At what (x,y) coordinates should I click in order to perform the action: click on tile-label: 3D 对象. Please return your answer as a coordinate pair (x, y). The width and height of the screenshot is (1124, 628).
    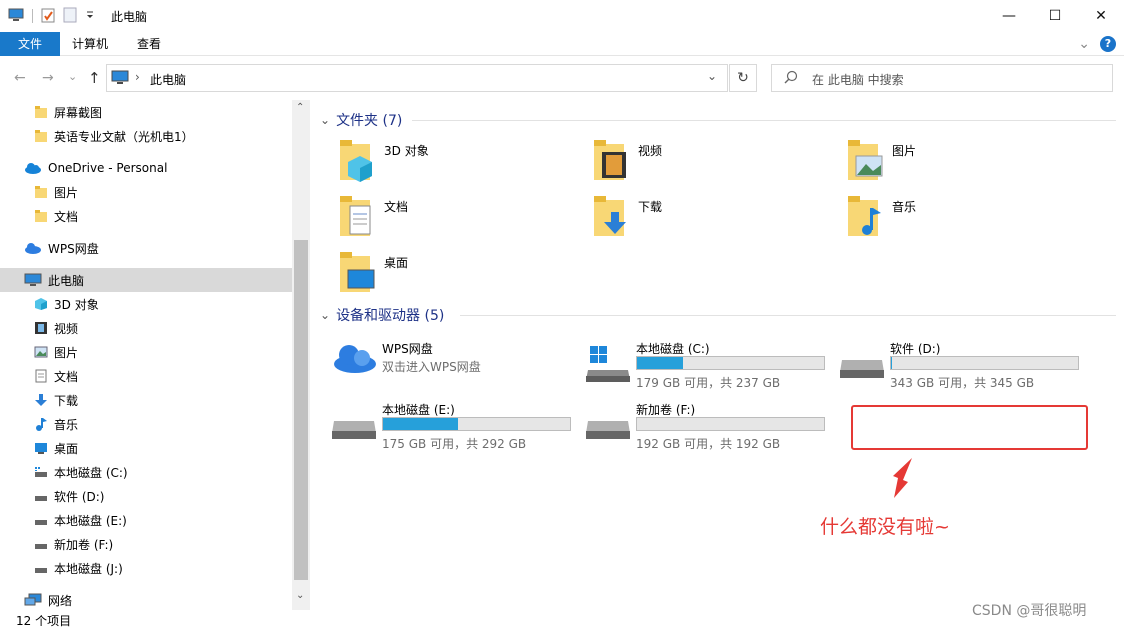
    Looking at the image, I should click on (406, 151).